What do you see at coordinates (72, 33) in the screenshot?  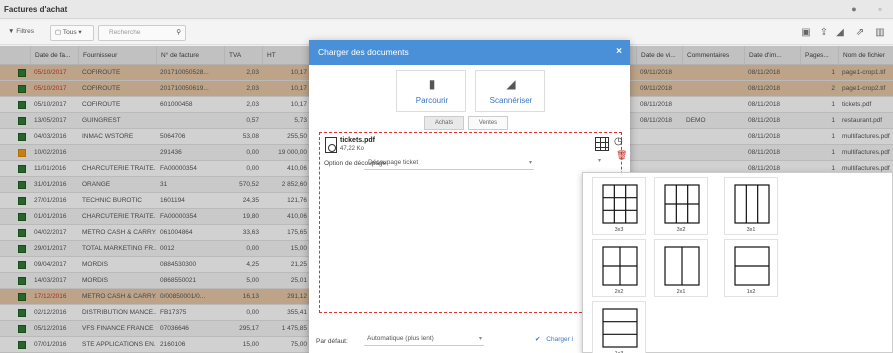 I see `scope-dropdown: ▢ Tous ▾` at bounding box center [72, 33].